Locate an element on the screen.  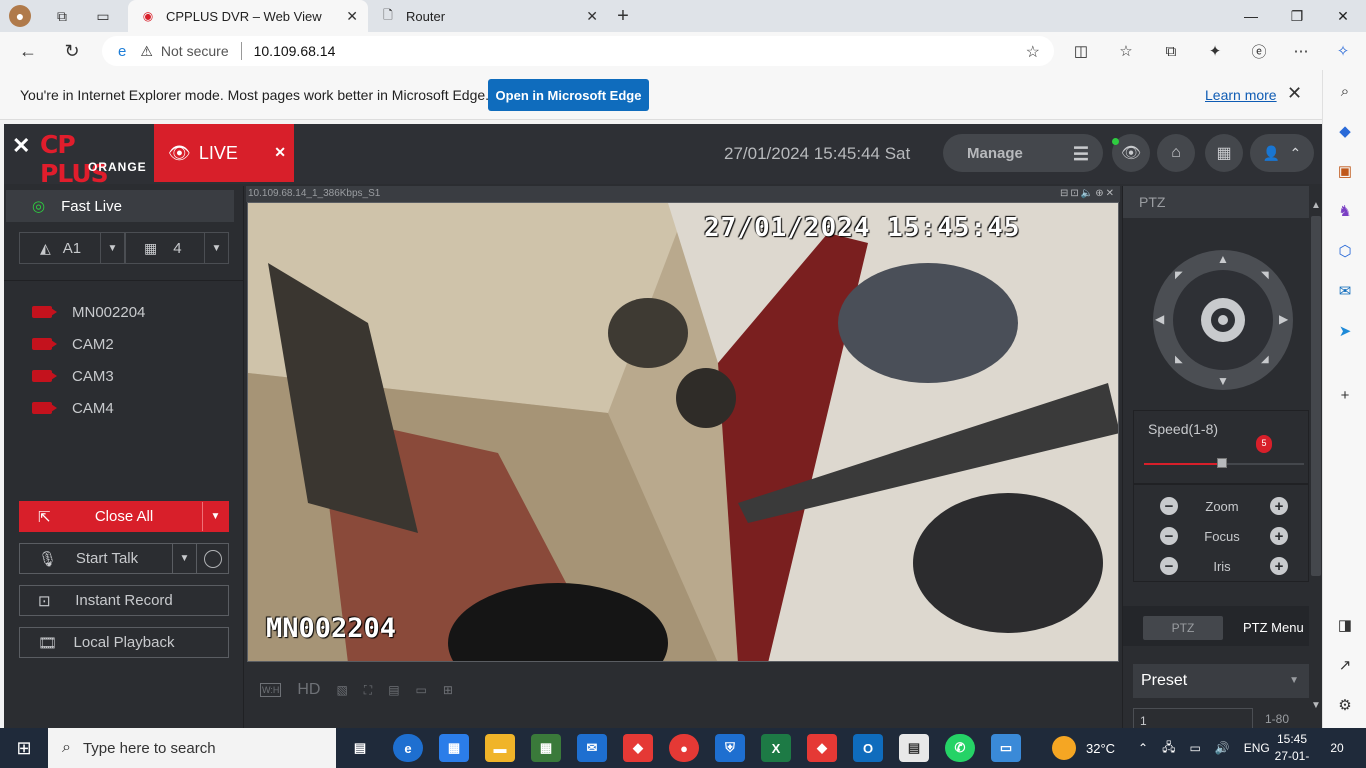
scroll-up-icon: ▲ is located at coordinates (1316, 205).